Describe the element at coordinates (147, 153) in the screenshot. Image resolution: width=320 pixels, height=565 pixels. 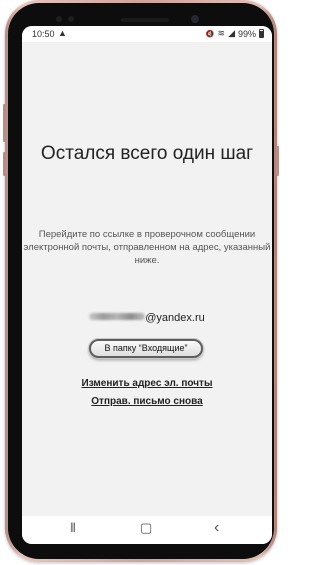
I see `page-title: Остался всего один шаг` at that location.